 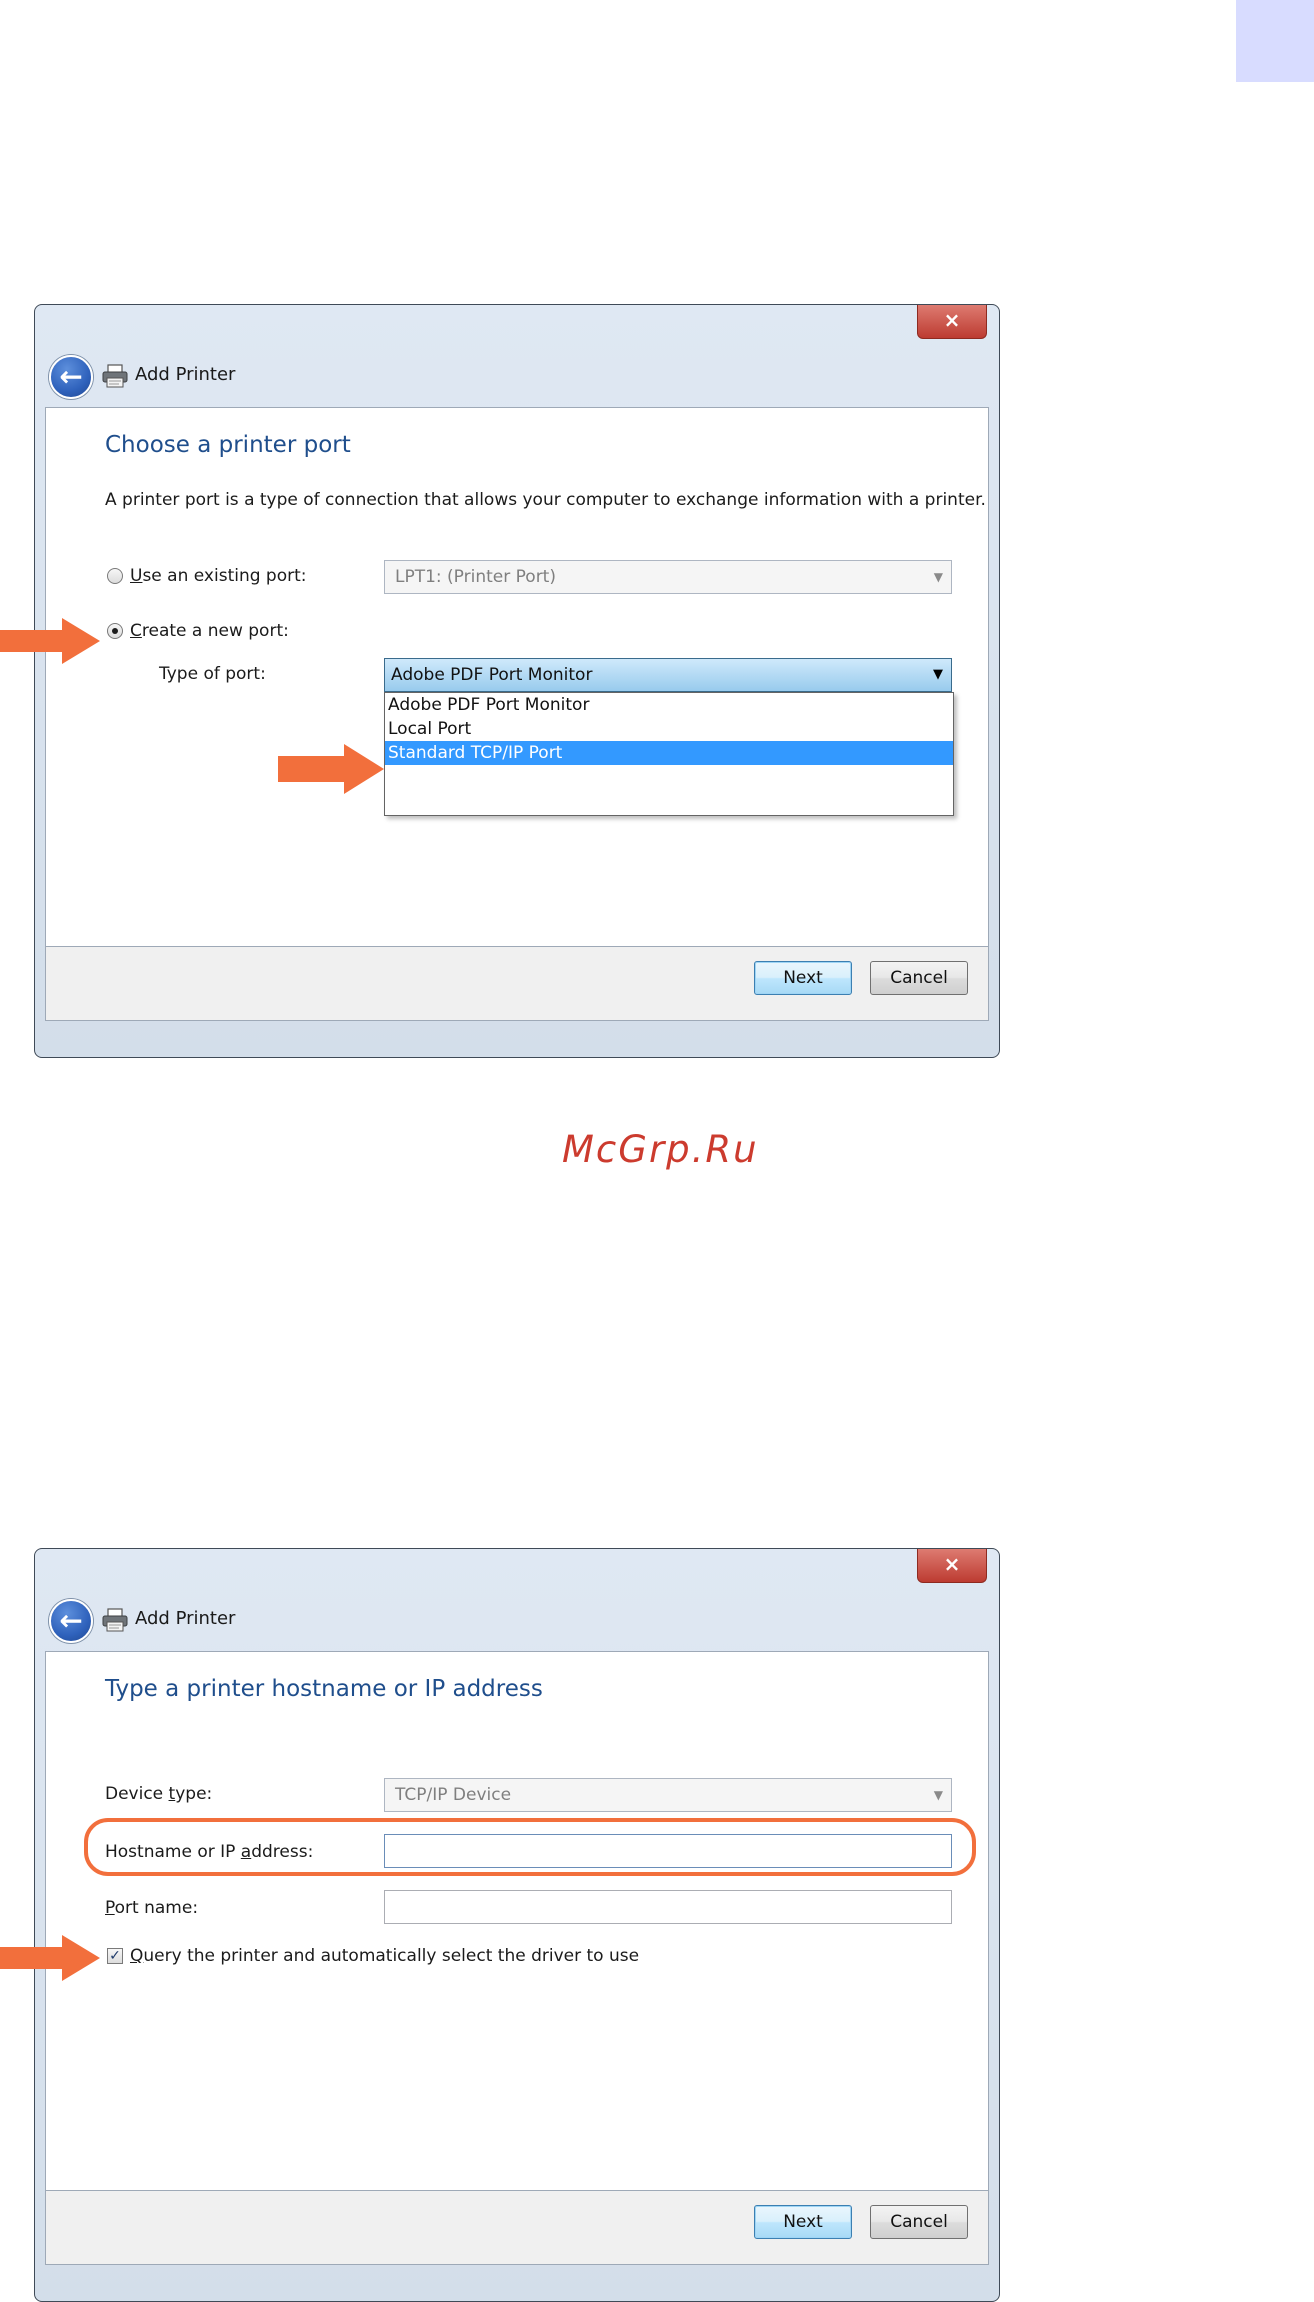 I want to click on hostname-highlight-ring, so click(x=530, y=1847).